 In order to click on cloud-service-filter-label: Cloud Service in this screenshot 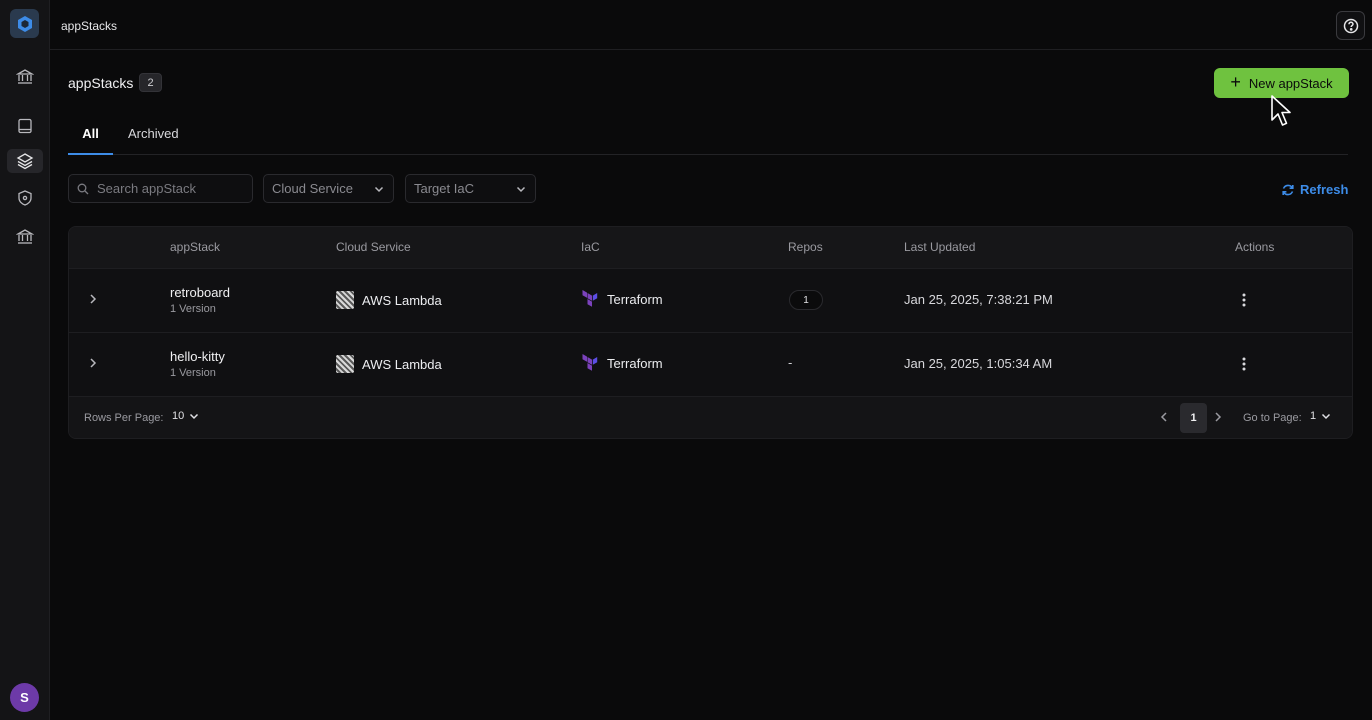, I will do `click(312, 188)`.